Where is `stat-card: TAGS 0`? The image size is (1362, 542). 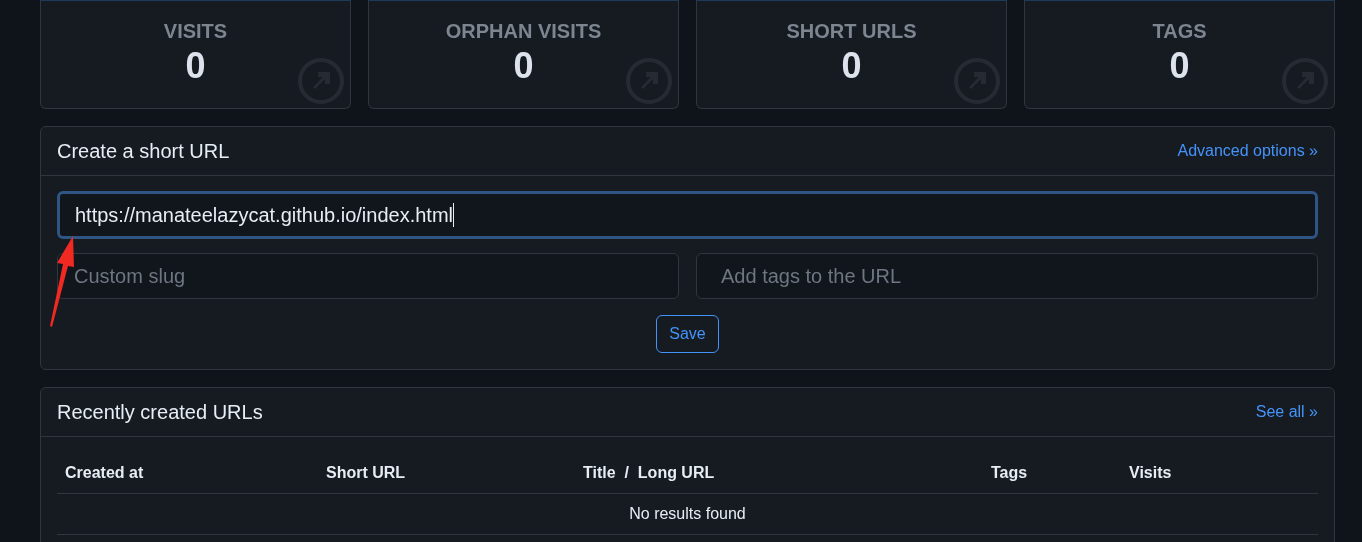 stat-card: TAGS 0 is located at coordinates (1179, 54).